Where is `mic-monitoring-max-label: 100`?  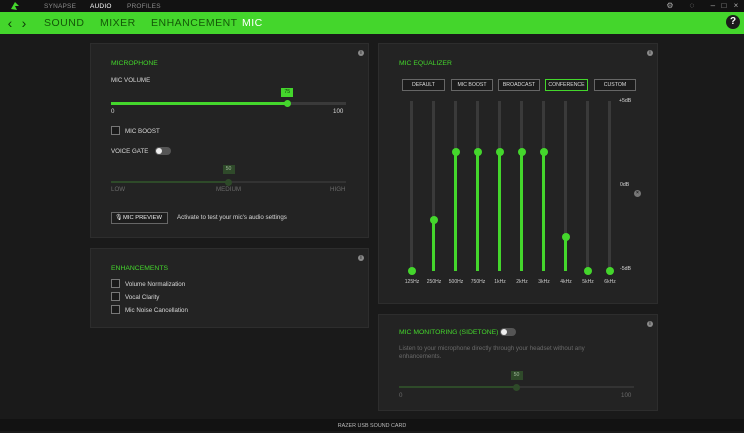 mic-monitoring-max-label: 100 is located at coordinates (626, 395).